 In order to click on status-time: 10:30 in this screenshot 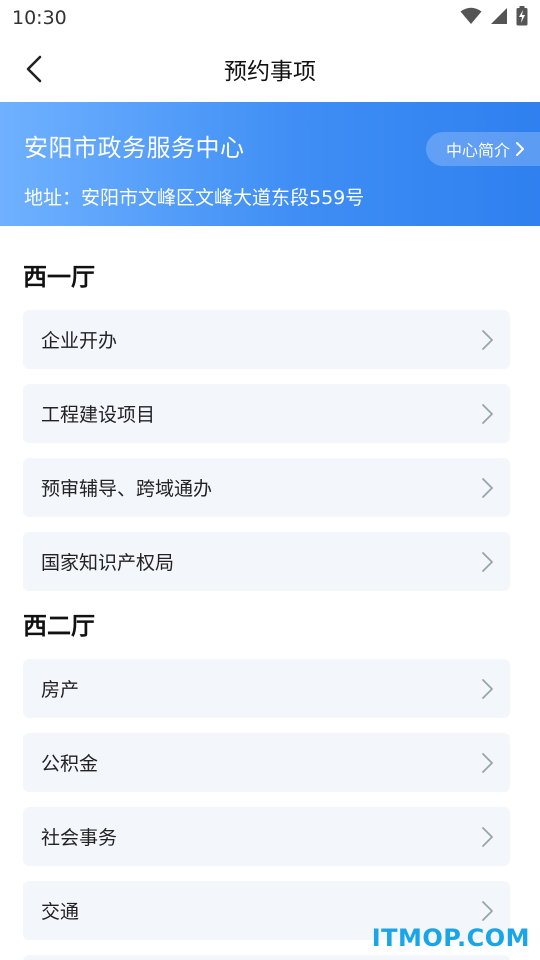, I will do `click(39, 18)`.